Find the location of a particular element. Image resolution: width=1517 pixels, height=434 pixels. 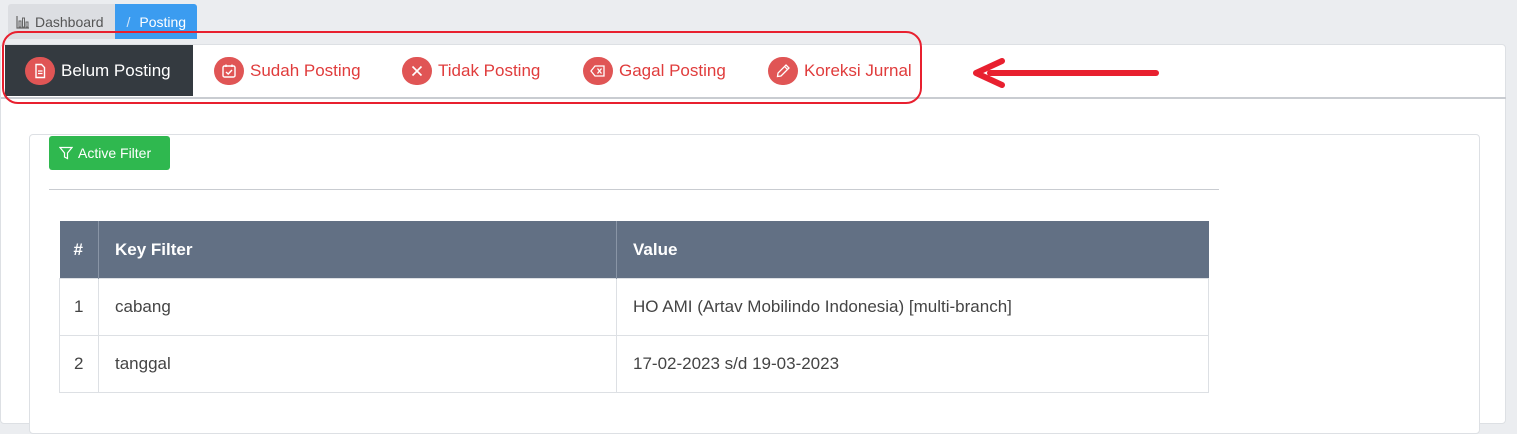

arrow-left-icon is located at coordinates (1066, 73).